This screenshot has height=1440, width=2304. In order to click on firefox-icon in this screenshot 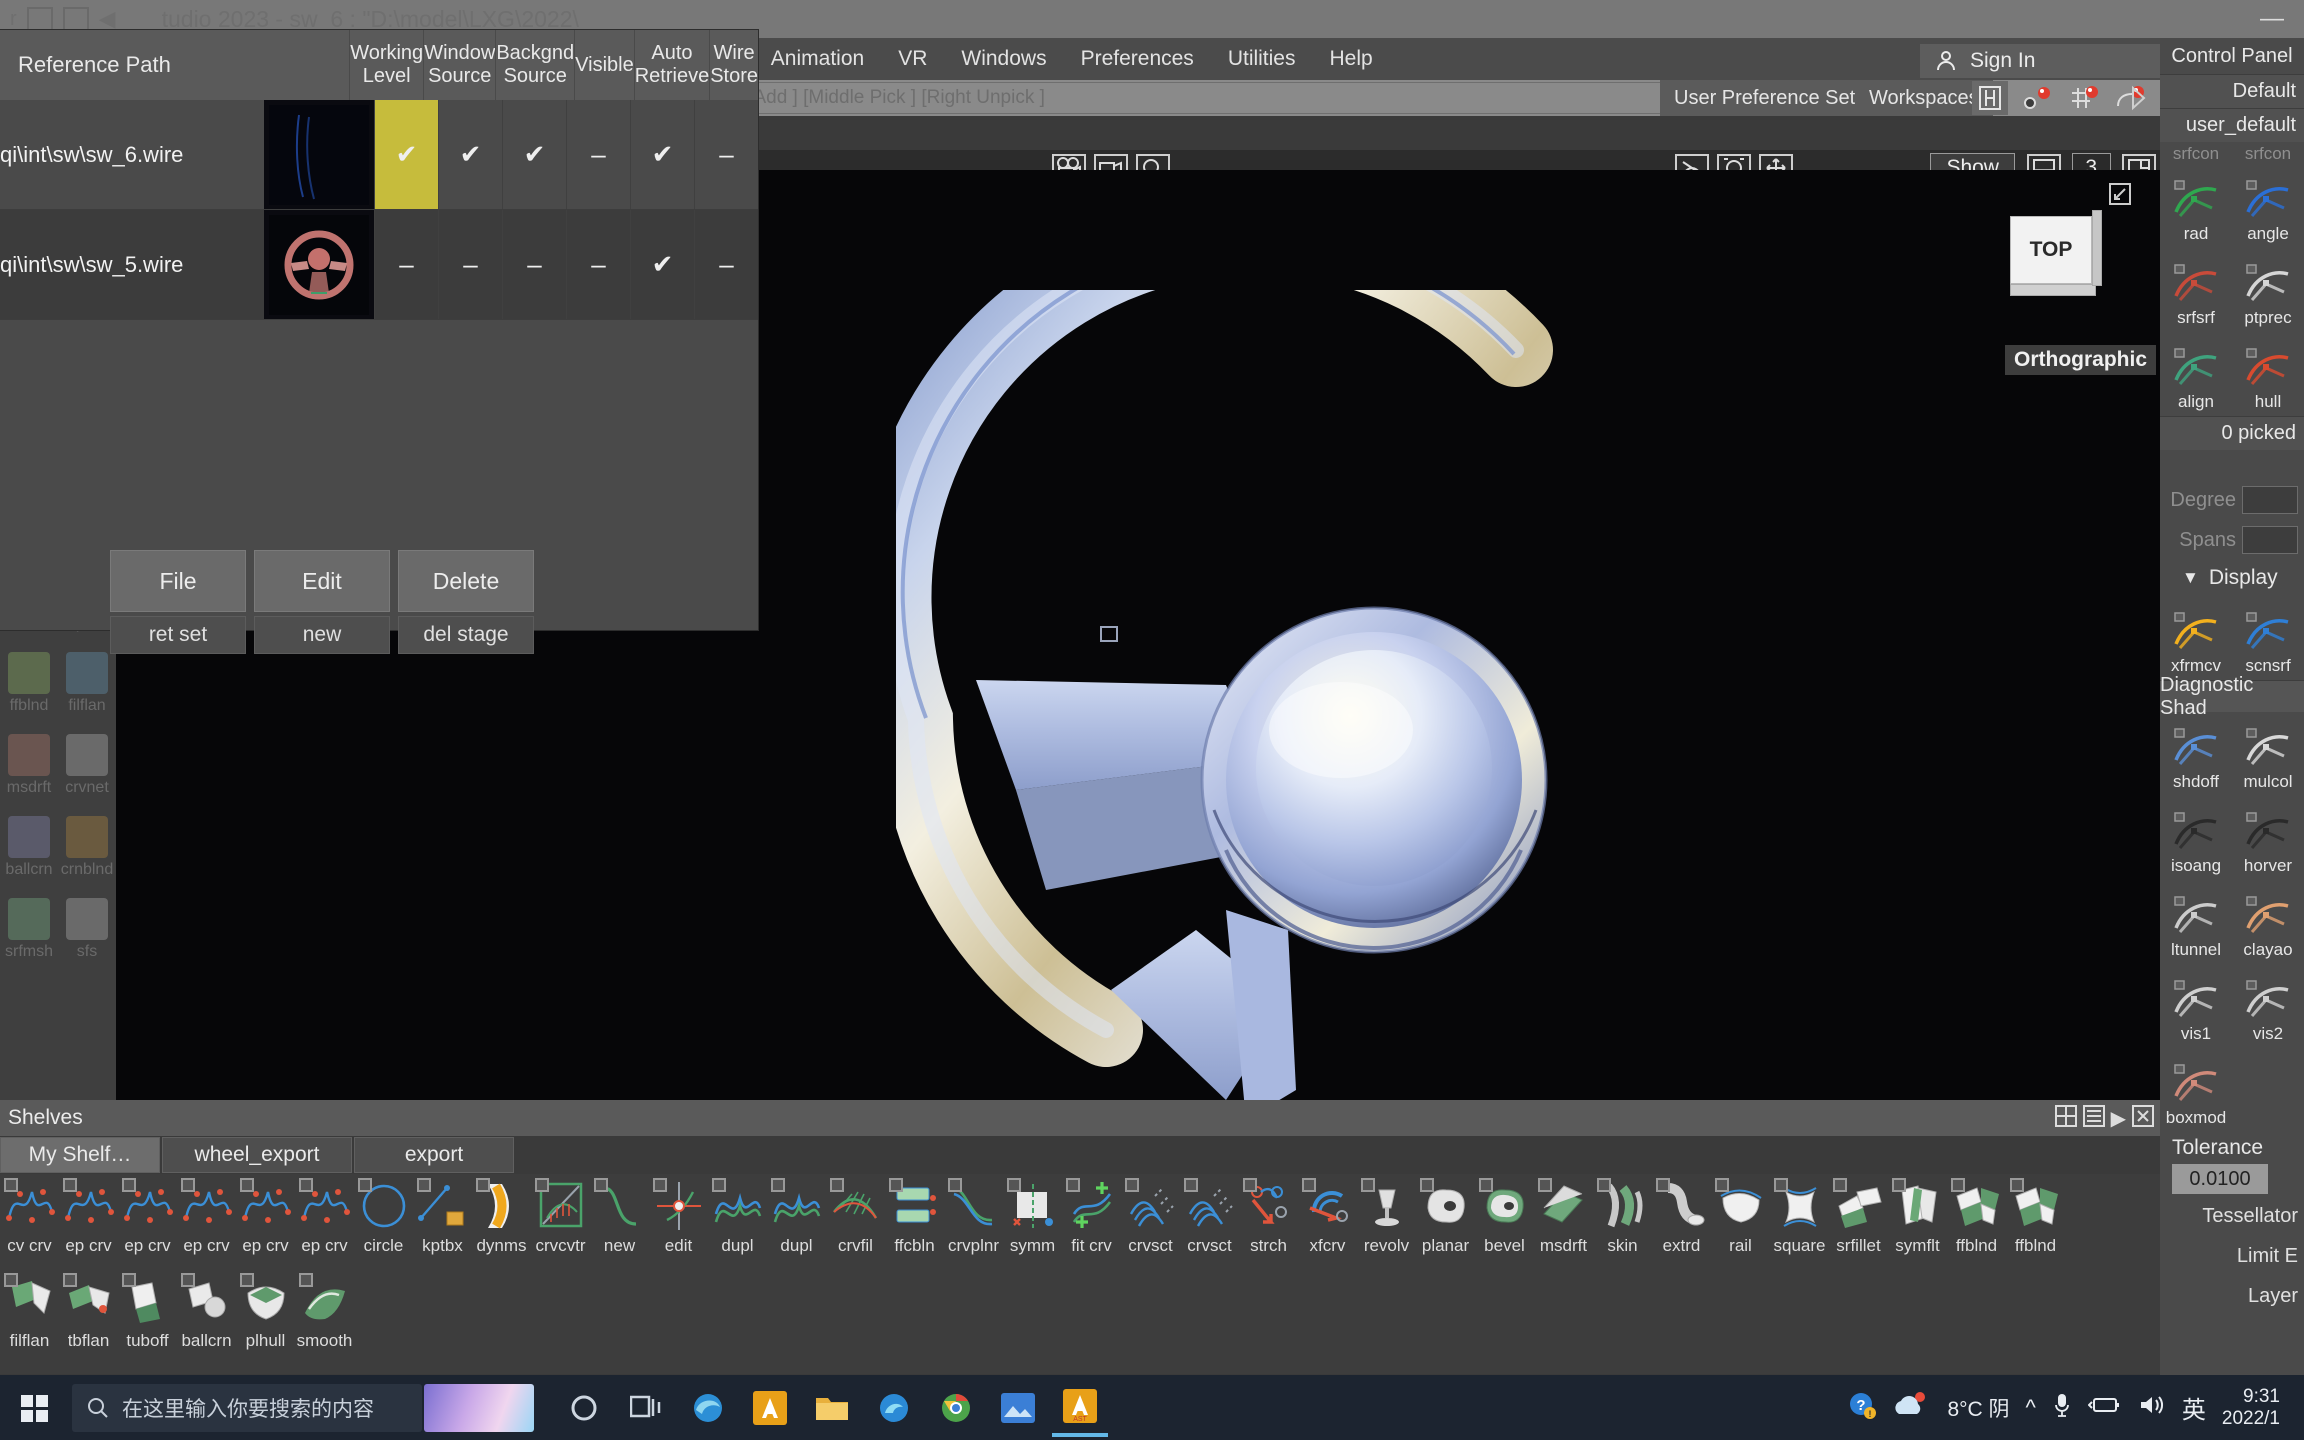, I will do `click(894, 1408)`.